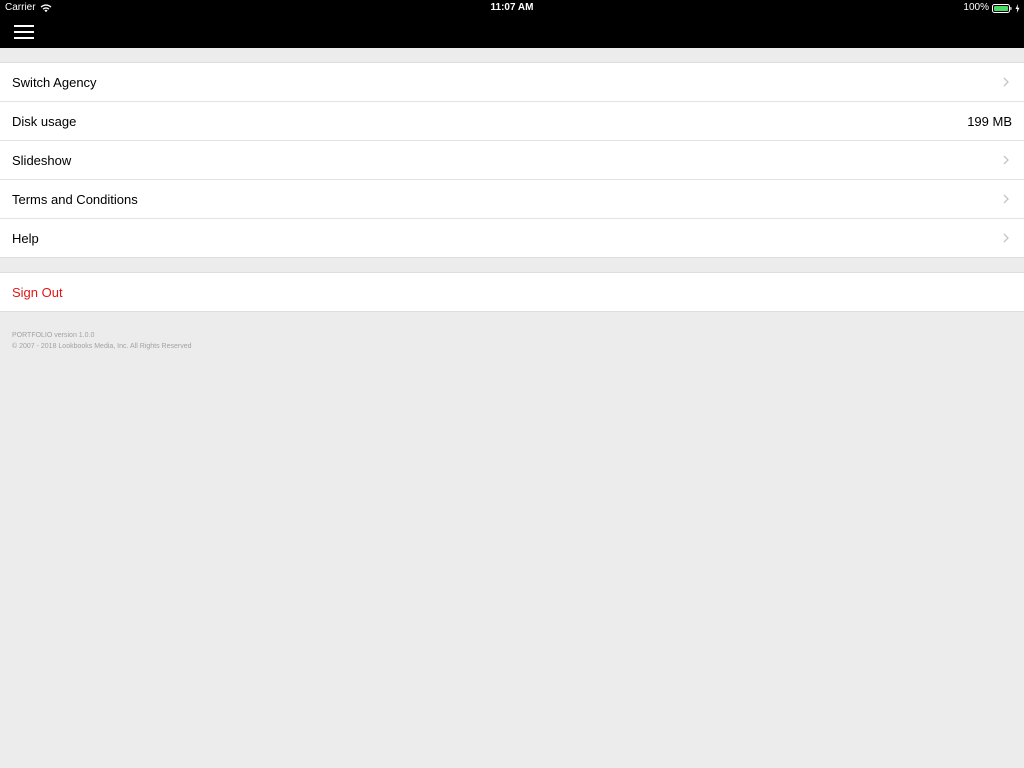 The width and height of the screenshot is (1024, 768). I want to click on battery-icon, so click(1002, 8).